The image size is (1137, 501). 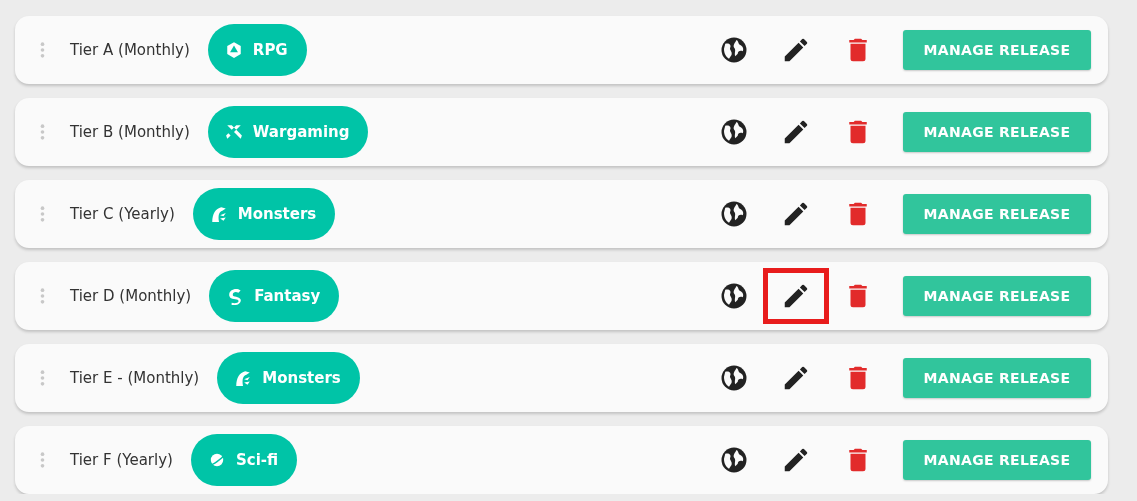 What do you see at coordinates (216, 460) in the screenshot?
I see `planet-icon` at bounding box center [216, 460].